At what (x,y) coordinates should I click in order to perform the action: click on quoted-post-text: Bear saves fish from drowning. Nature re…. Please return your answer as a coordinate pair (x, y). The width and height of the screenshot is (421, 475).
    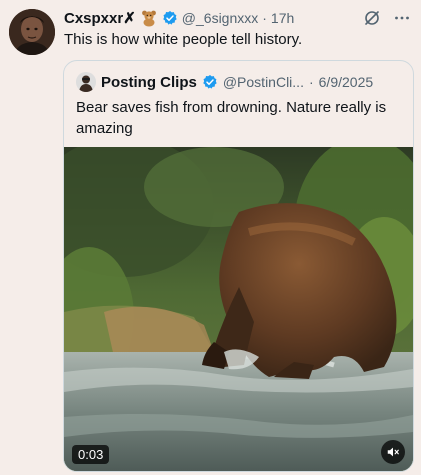
    Looking at the image, I should click on (231, 118).